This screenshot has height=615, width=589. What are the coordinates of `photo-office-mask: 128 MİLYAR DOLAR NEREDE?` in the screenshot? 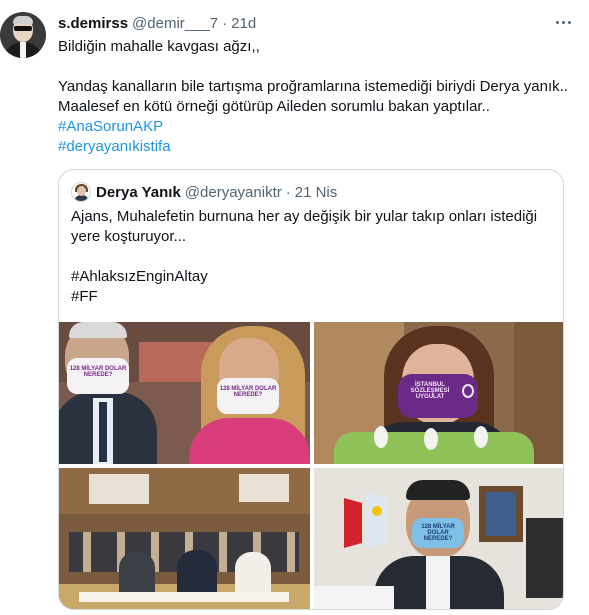 It's located at (438, 538).